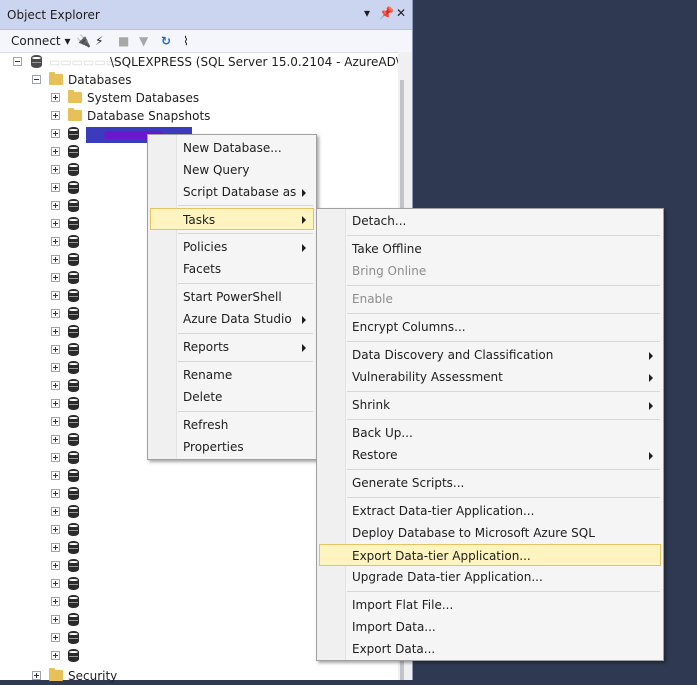  I want to click on menu-item-delete: Delete, so click(232, 397).